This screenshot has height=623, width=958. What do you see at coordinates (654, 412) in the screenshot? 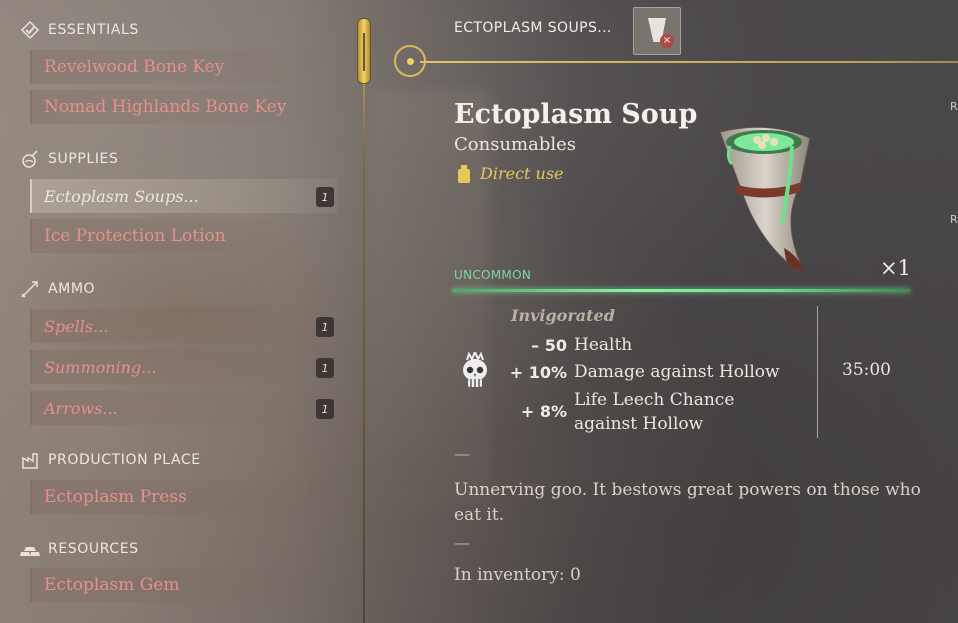
I see `stat-label: Life Leech Chance against Hollow` at bounding box center [654, 412].